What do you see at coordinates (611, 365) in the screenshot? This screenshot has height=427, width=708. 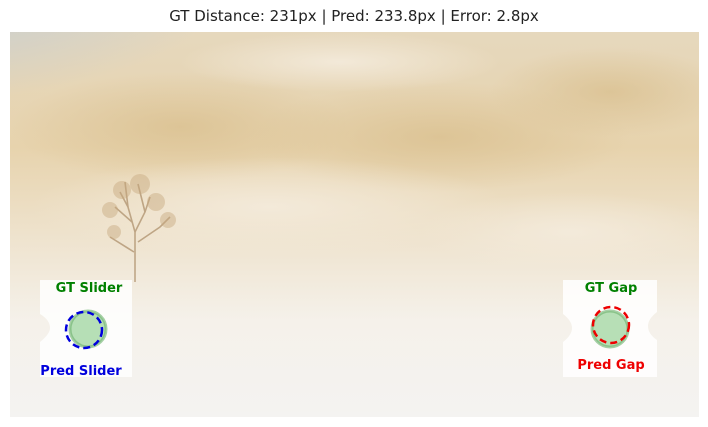 I see `pred-gap-label: Pred Gap` at bounding box center [611, 365].